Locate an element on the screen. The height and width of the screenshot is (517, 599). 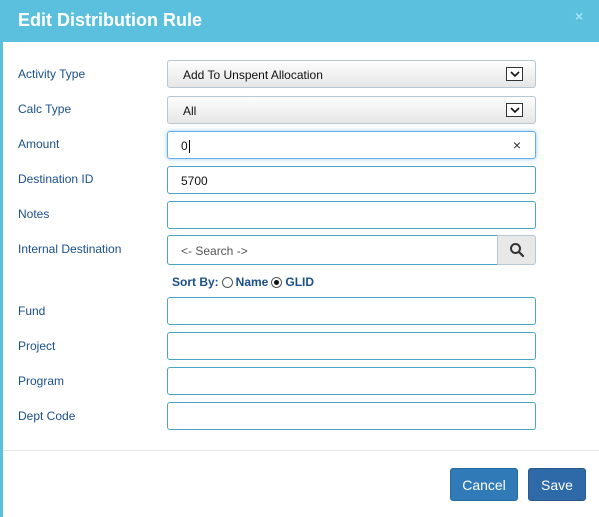
internal-destination-search: <- Search -> is located at coordinates (351, 250).